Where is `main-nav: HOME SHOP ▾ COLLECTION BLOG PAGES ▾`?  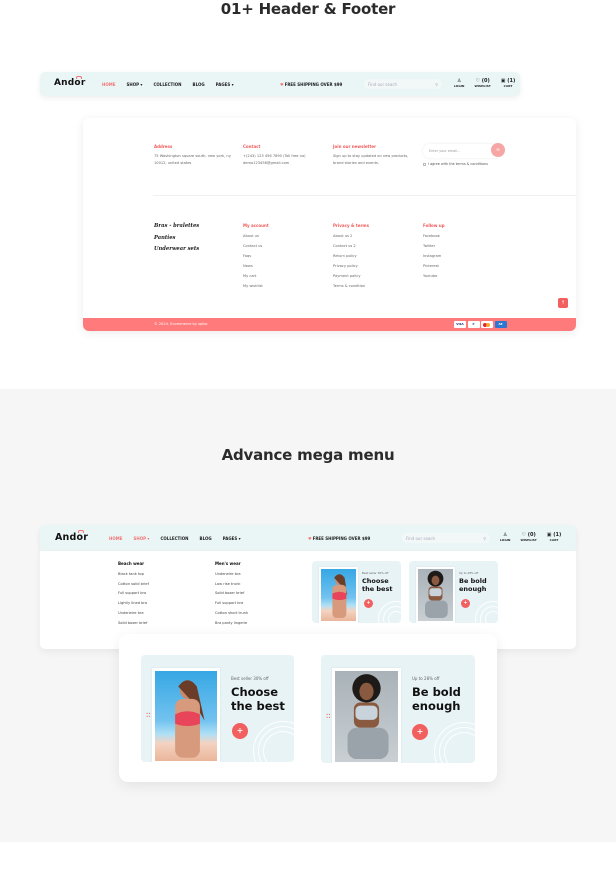
main-nav: HOME SHOP ▾ COLLECTION BLOG PAGES ▾ is located at coordinates (180, 538).